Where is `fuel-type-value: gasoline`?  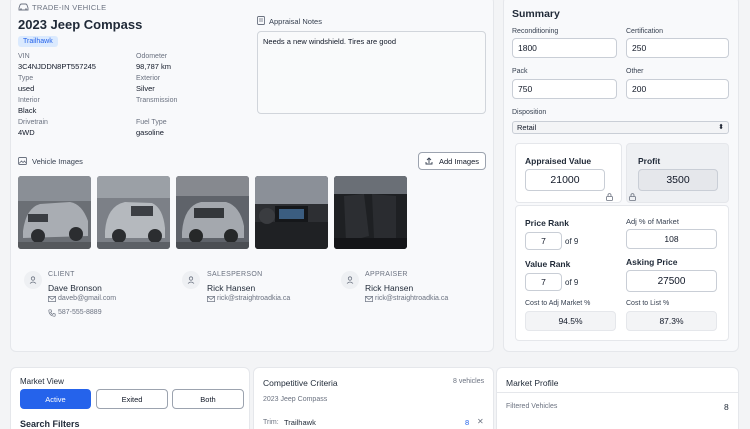 fuel-type-value: gasoline is located at coordinates (150, 132).